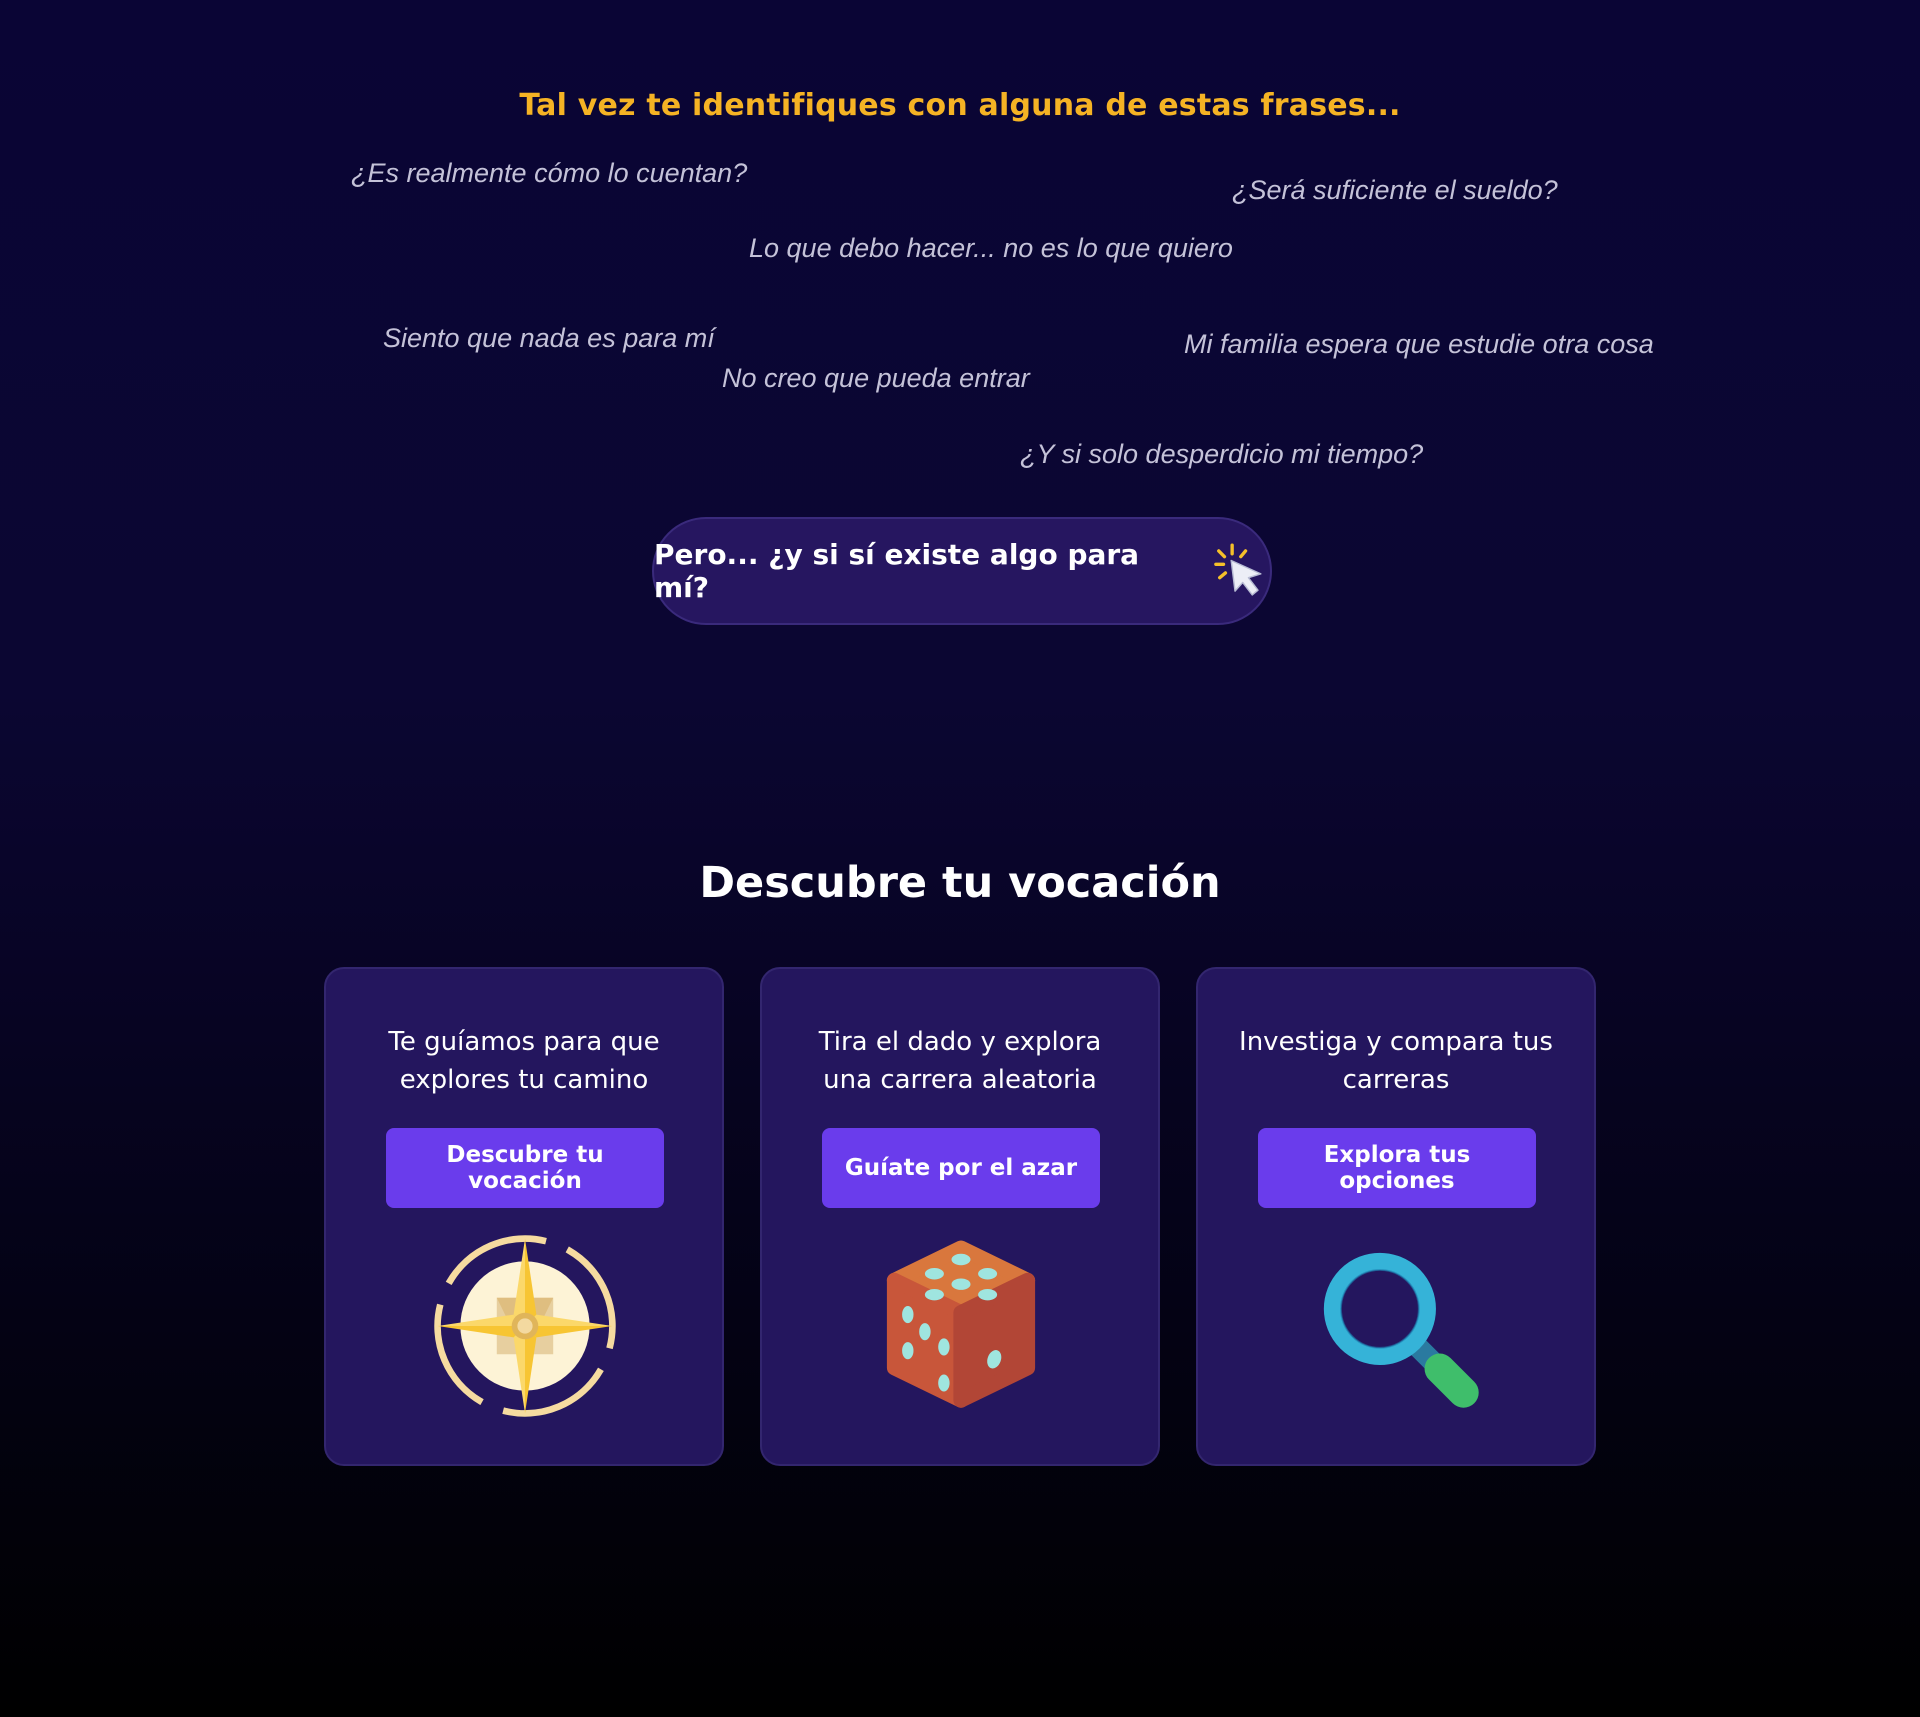 This screenshot has width=1920, height=1717. What do you see at coordinates (525, 1168) in the screenshot?
I see `descubre-vocacion-button: Descubre tu vocación` at bounding box center [525, 1168].